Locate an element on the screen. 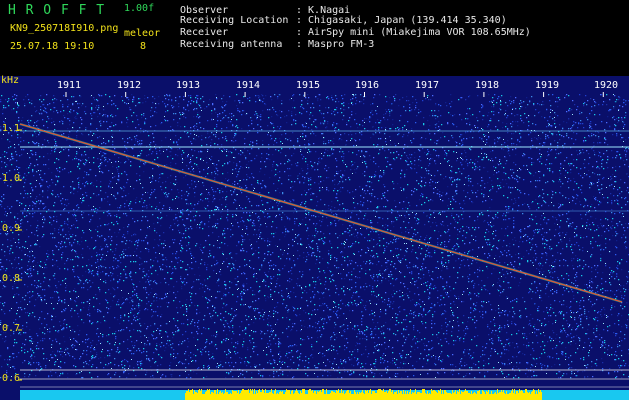  counter-label: meleor is located at coordinates (142, 33).